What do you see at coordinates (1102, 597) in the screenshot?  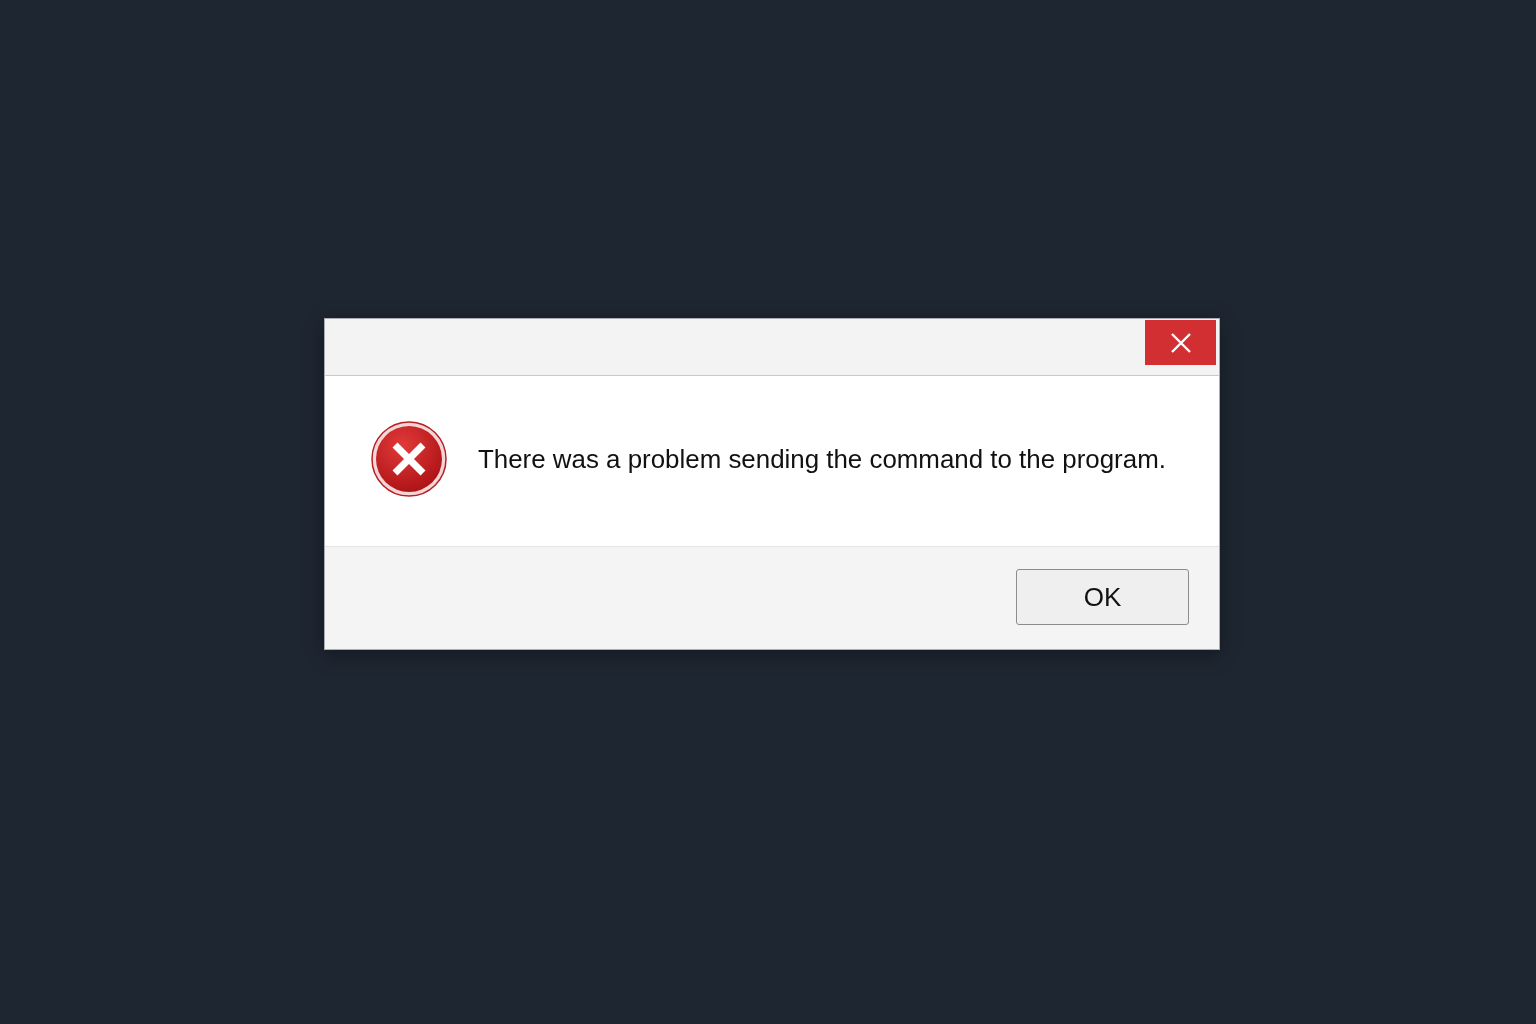 I see `ok-button: OK` at bounding box center [1102, 597].